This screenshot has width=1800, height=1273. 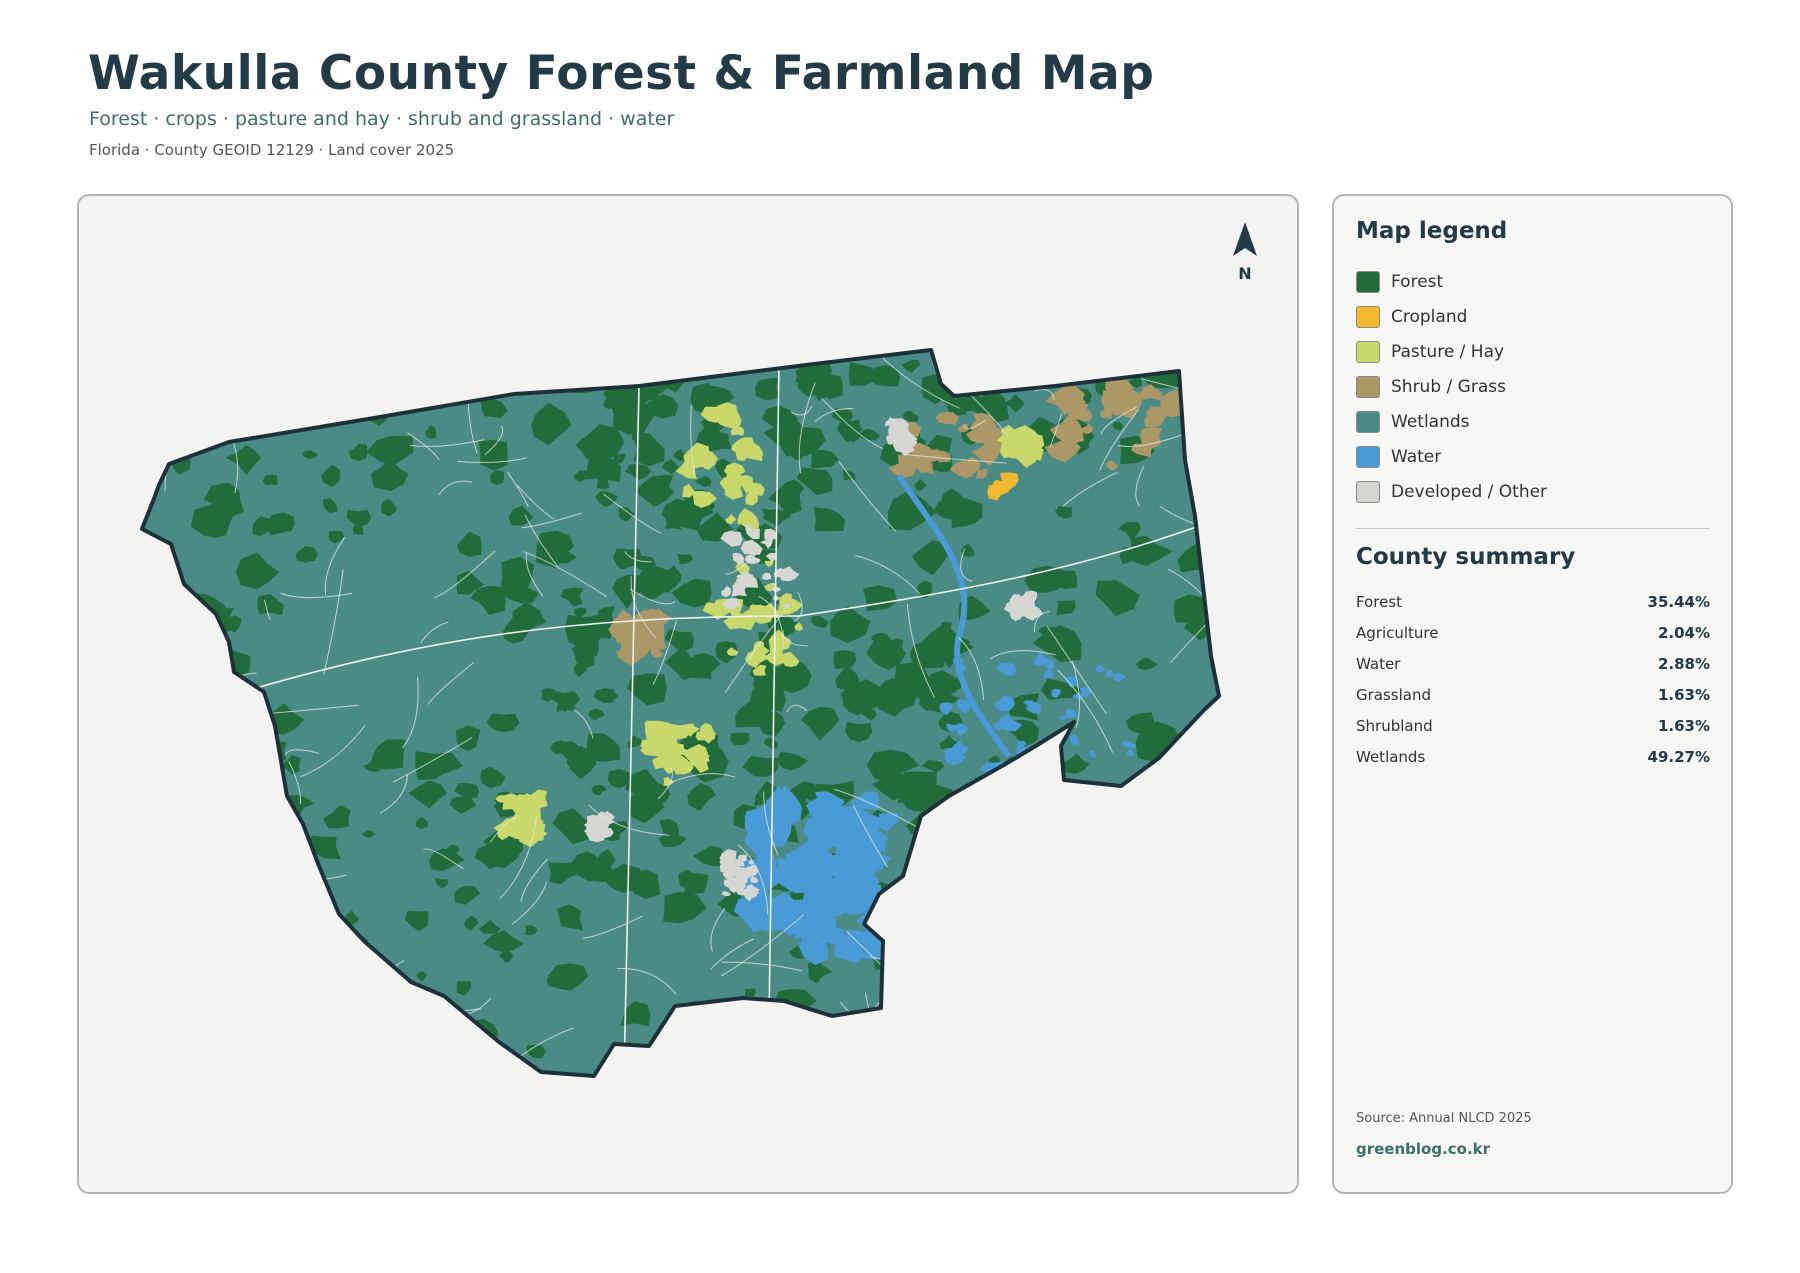 I want to click on site-link: greenblog.co.kr, so click(x=1423, y=1149).